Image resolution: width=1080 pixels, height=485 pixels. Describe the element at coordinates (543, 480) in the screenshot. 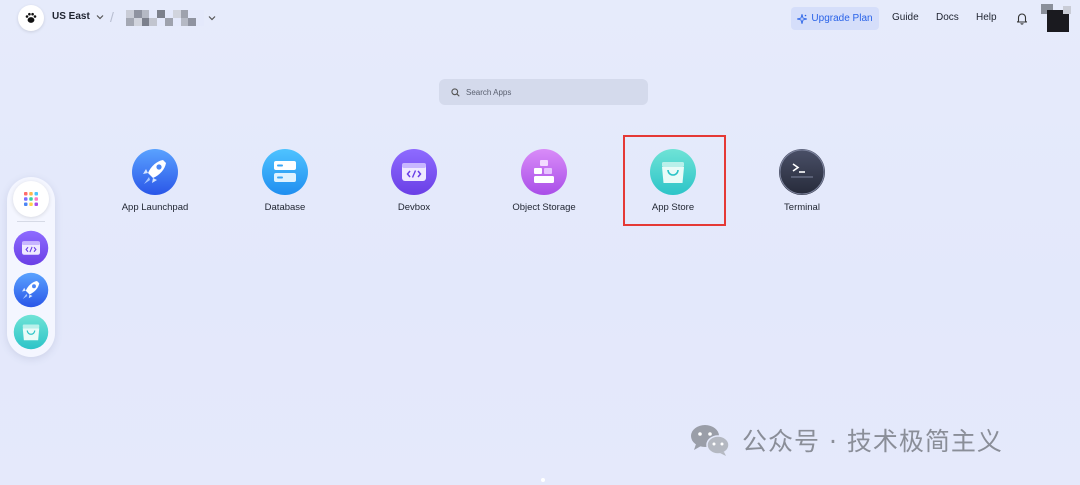

I see `page-indicator-dot` at that location.